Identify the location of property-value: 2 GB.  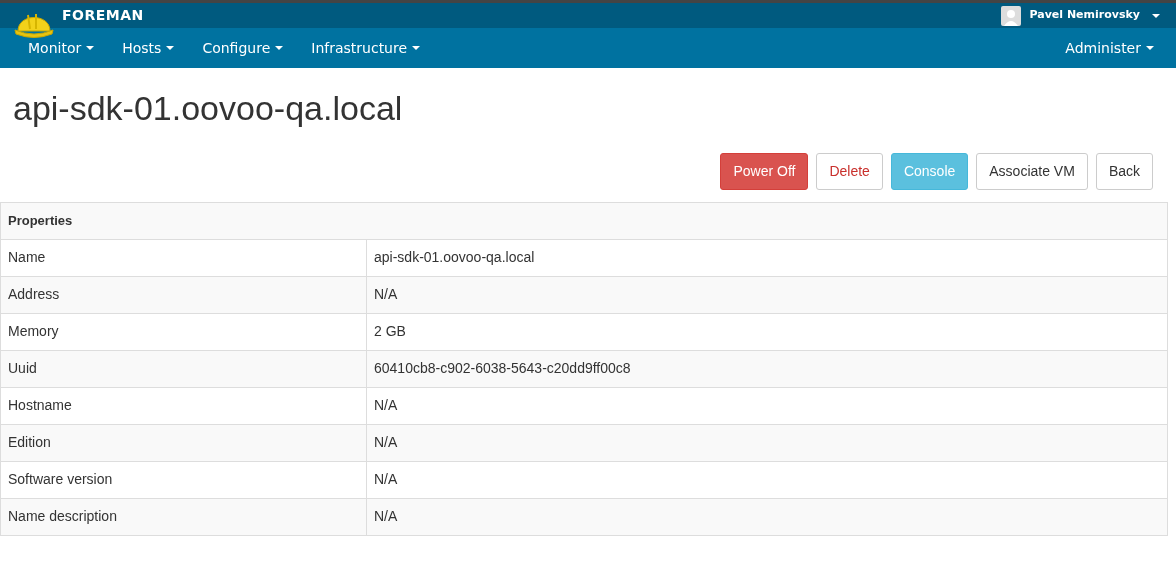
(767, 332).